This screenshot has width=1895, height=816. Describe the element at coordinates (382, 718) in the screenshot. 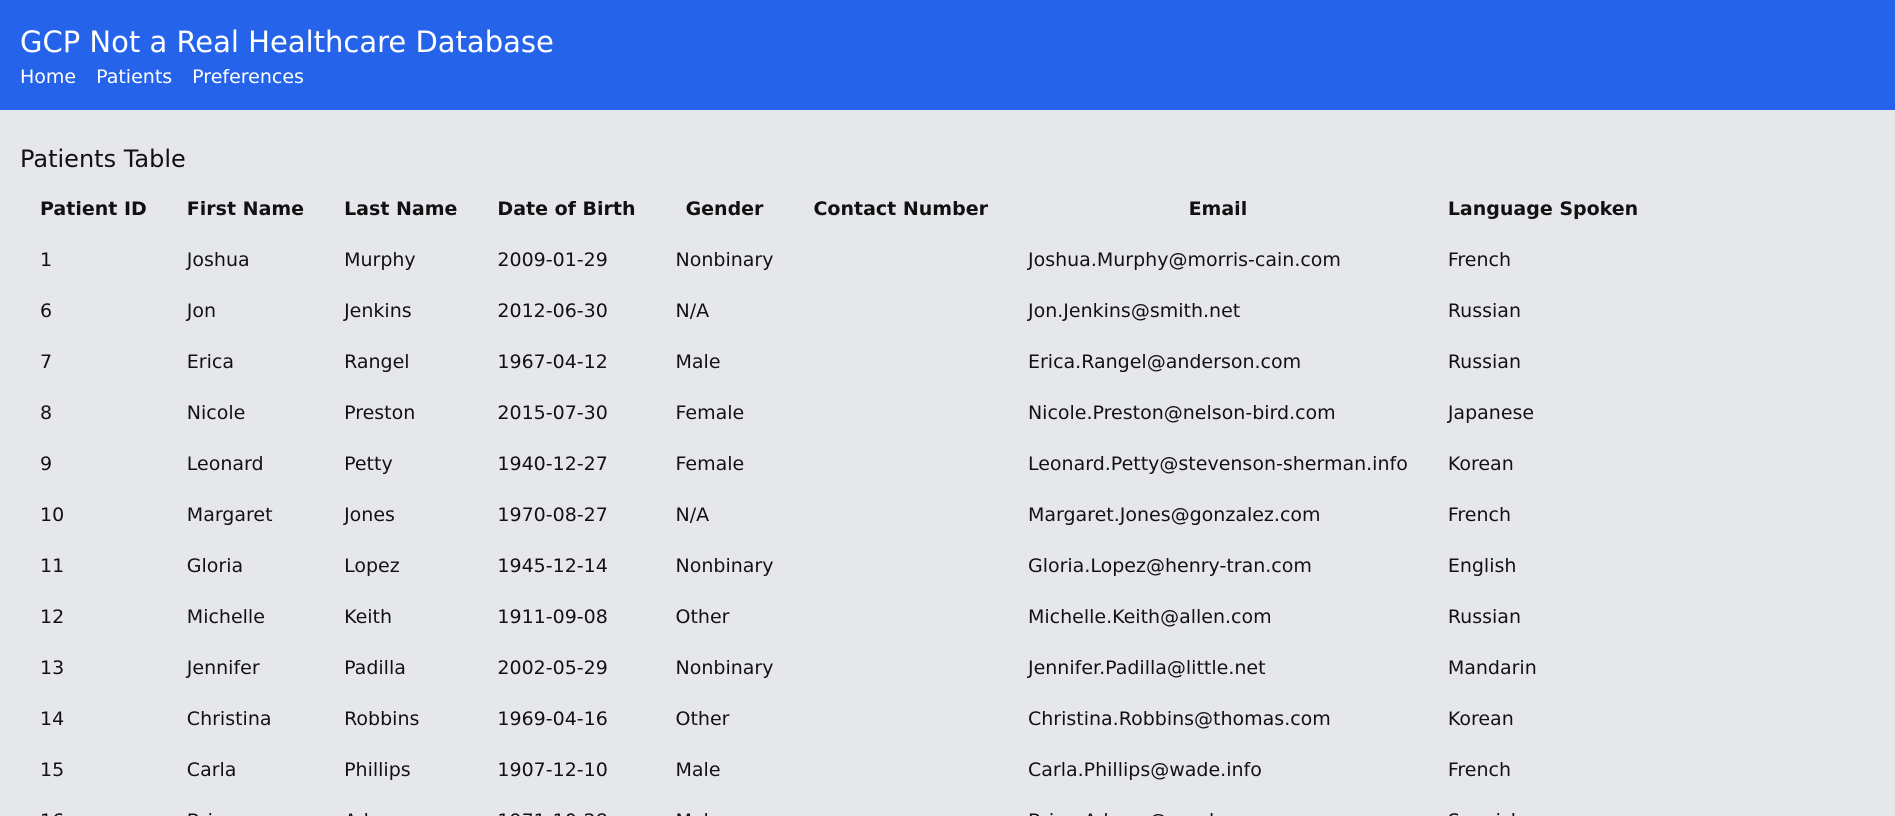

I see `cell-last-name: Robbins` at that location.